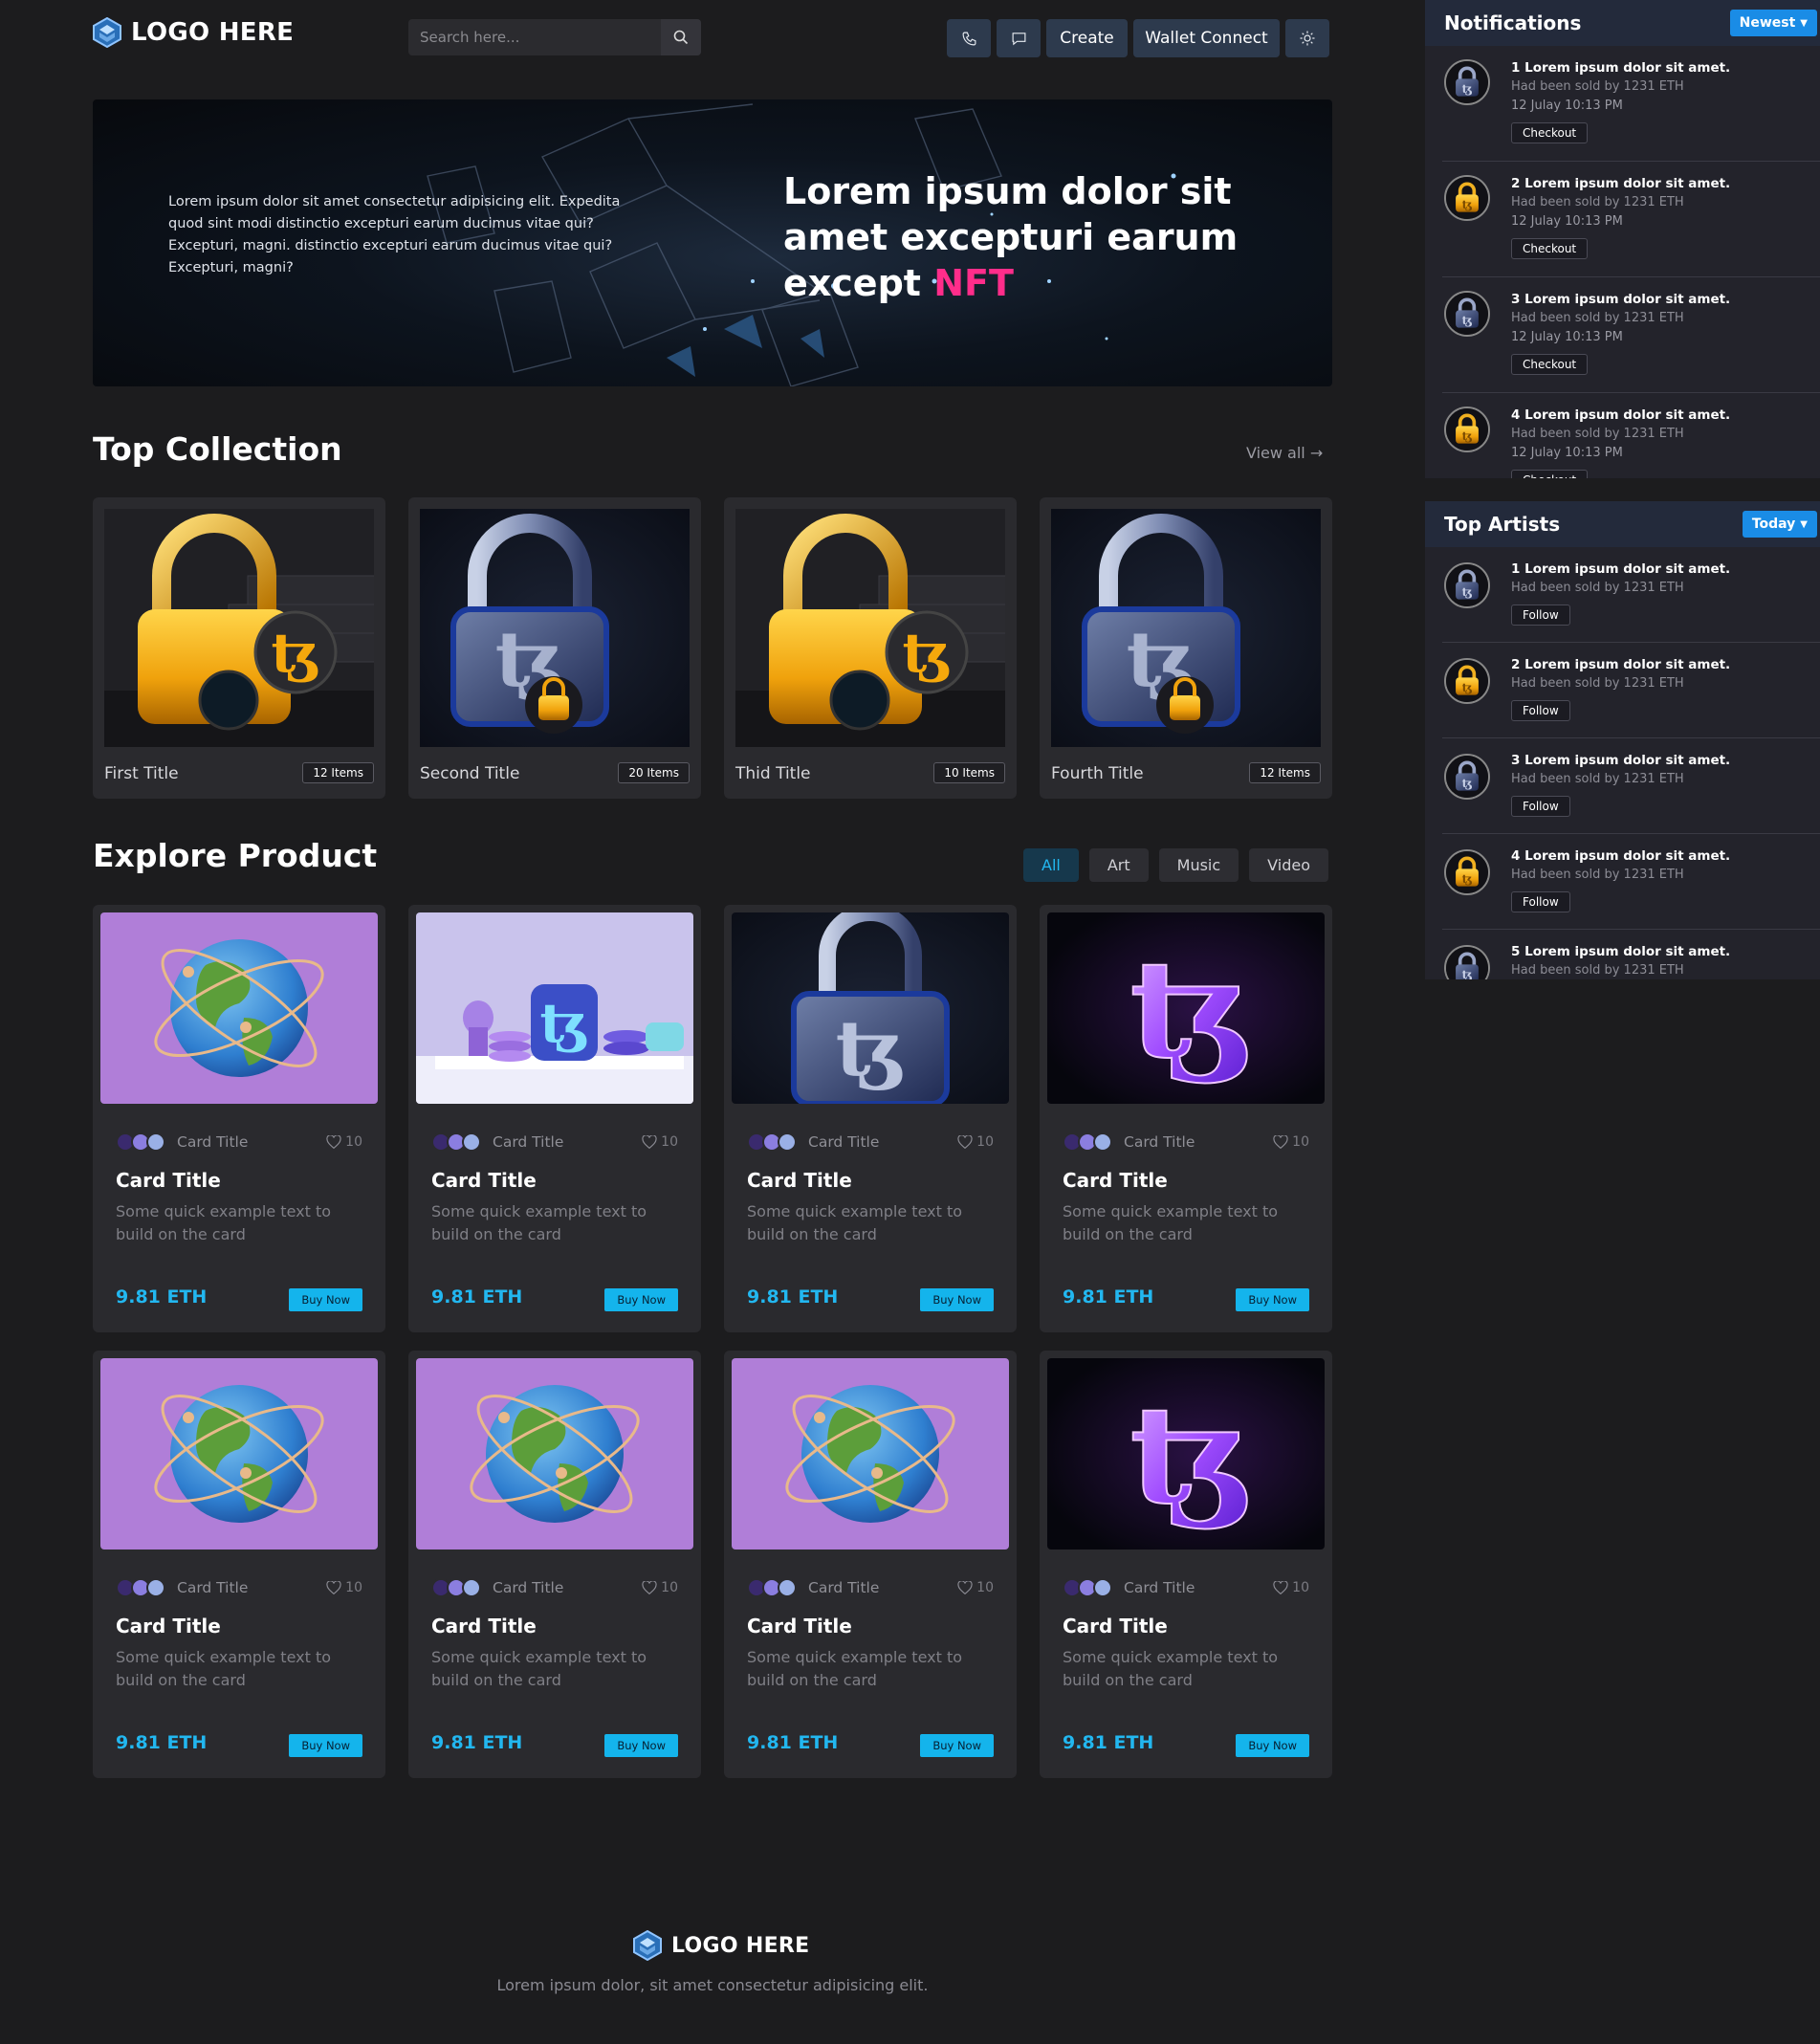 This screenshot has height=2044, width=1820. I want to click on collection-card: ꜩ First Title 12 Items, so click(239, 648).